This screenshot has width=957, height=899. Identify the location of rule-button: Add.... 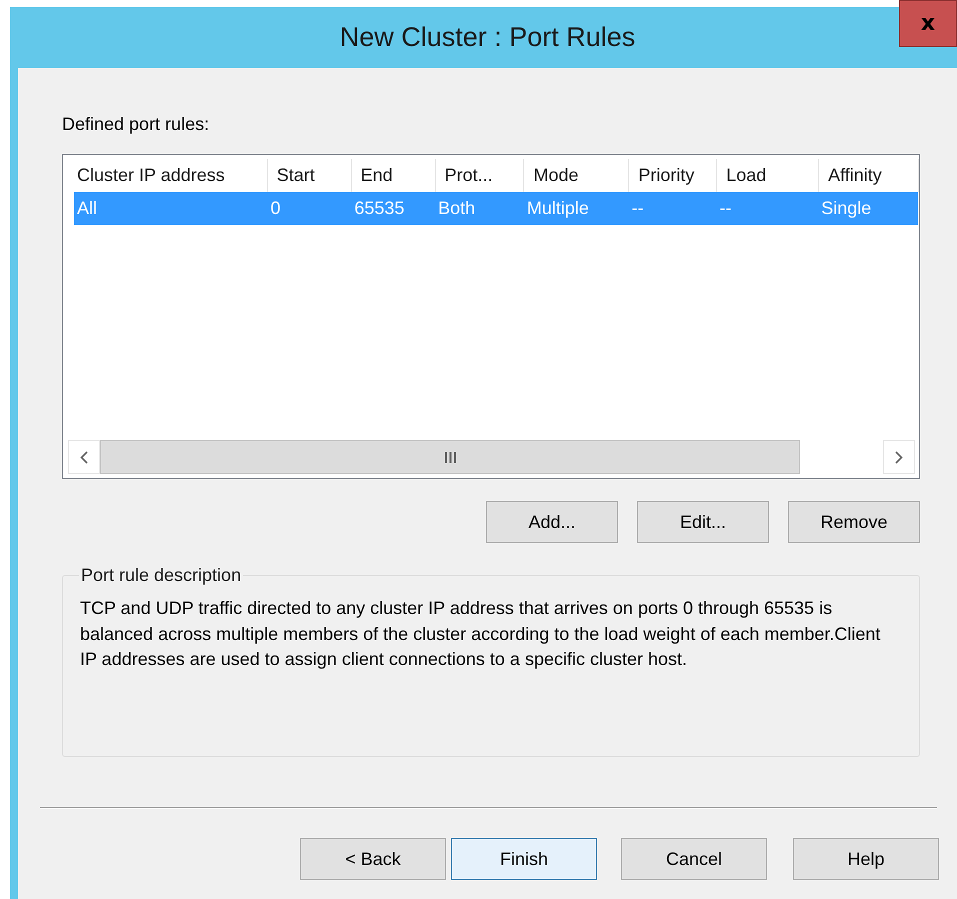
(552, 522).